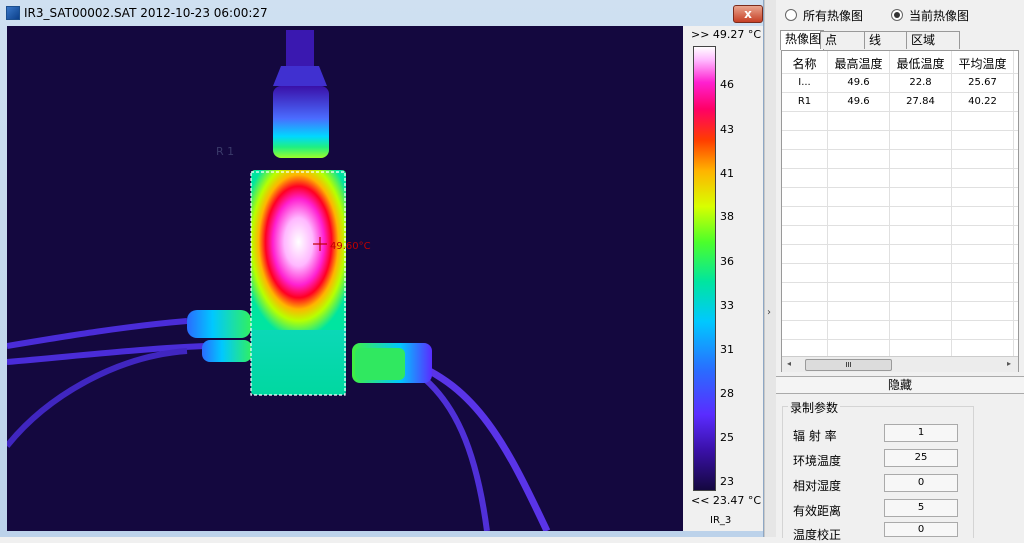 The width and height of the screenshot is (1024, 543). I want to click on radio-button-icon, so click(791, 15).